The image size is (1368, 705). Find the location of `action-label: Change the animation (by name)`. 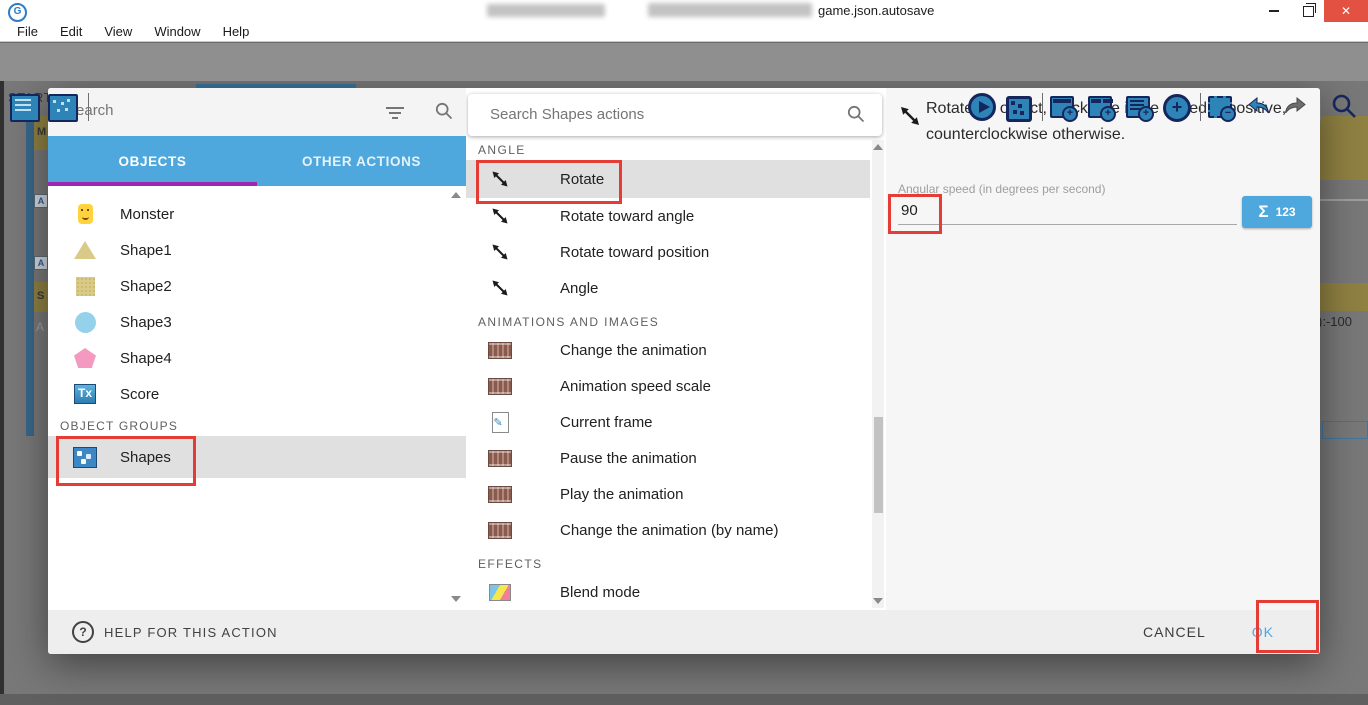

action-label: Change the animation (by name) is located at coordinates (669, 530).